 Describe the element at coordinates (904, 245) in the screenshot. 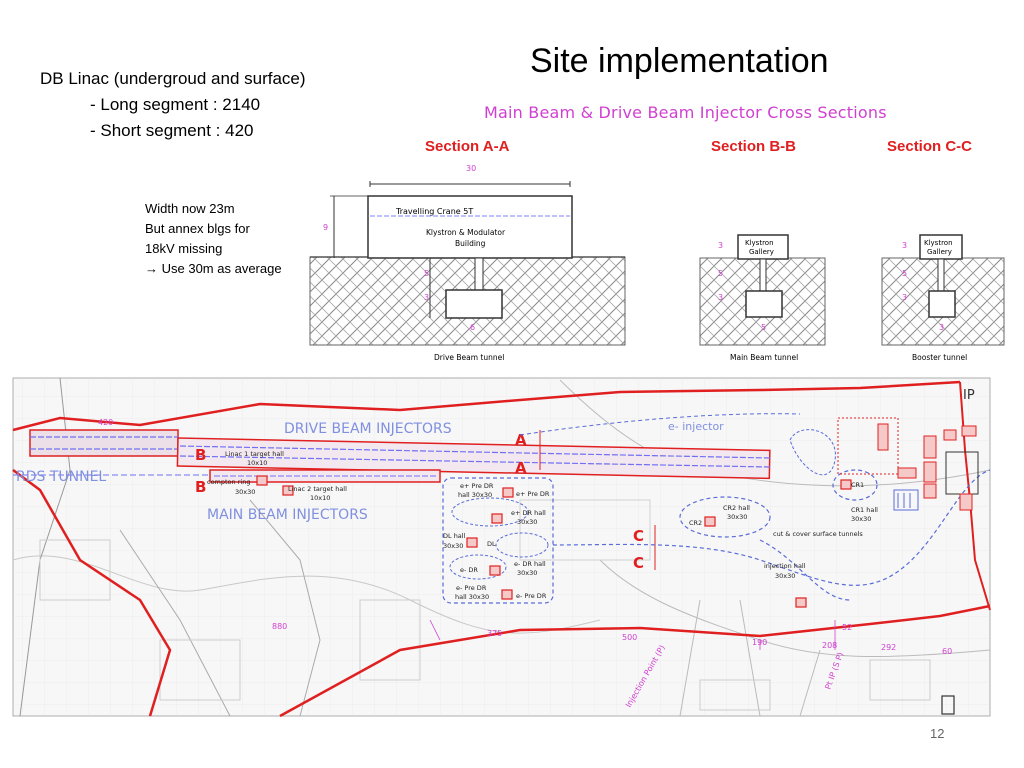

I see `dim-c-3: 3` at that location.